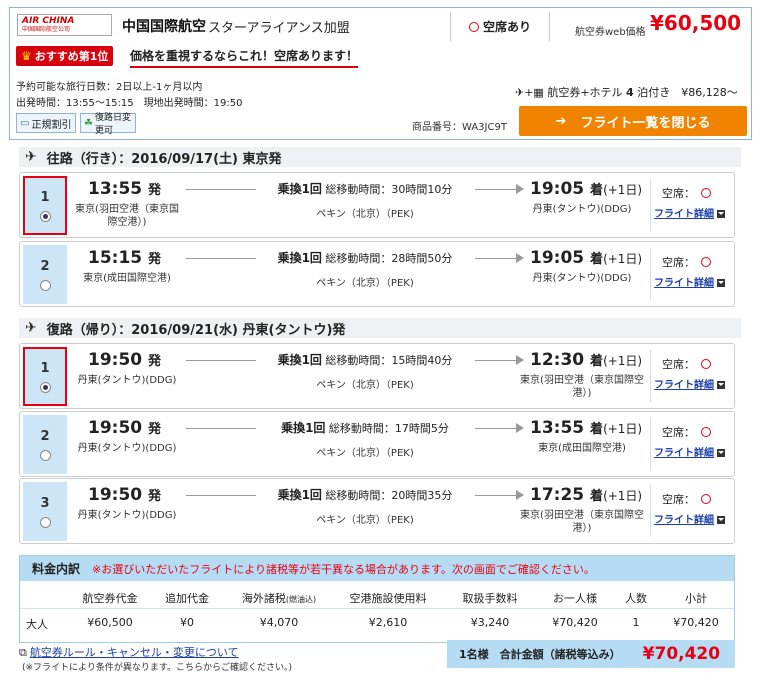 This screenshot has height=678, width=761. Describe the element at coordinates (196, 330) in the screenshot. I see `inbound-title: 復路（帰り）：2016/09/21(水) 丹東(タントウ)発` at that location.